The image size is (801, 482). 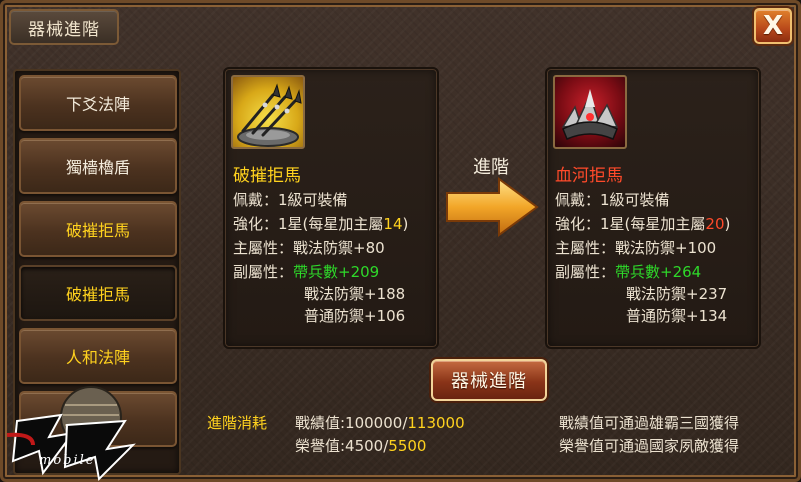 What do you see at coordinates (98, 103) in the screenshot?
I see `sidebar-item-1: 下爻法陣` at bounding box center [98, 103].